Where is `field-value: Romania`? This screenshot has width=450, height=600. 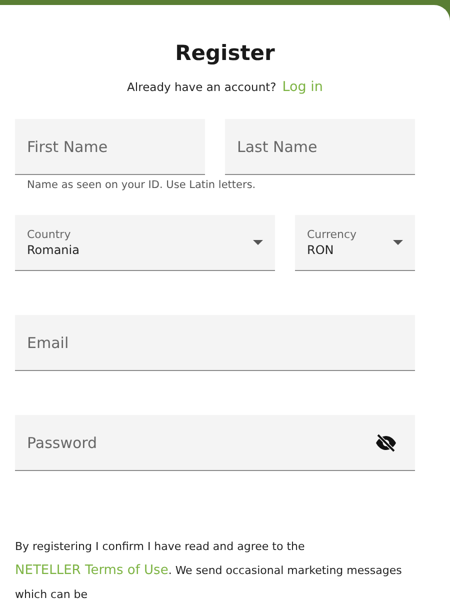 field-value: Romania is located at coordinates (53, 250).